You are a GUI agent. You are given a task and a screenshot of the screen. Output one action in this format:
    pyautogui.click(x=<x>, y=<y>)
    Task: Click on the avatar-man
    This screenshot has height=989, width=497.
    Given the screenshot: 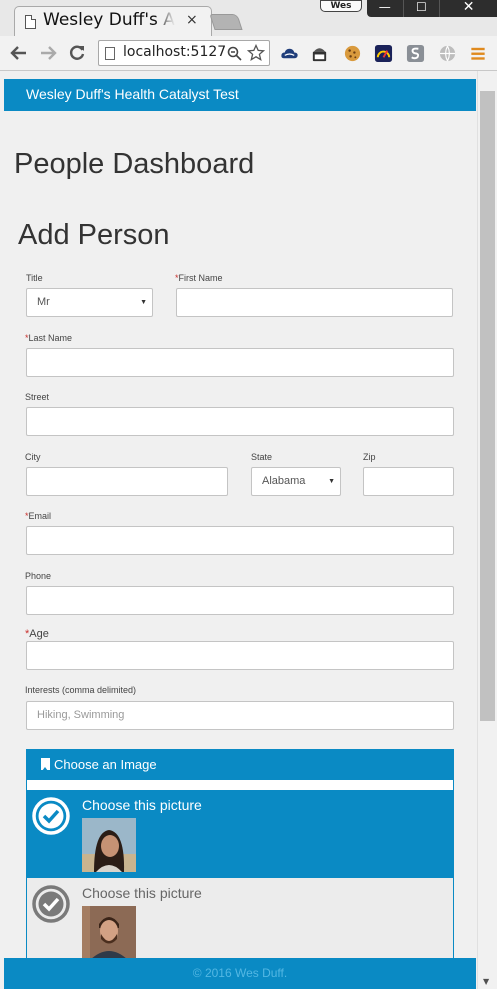 What is the action you would take?
    pyautogui.click(x=109, y=933)
    